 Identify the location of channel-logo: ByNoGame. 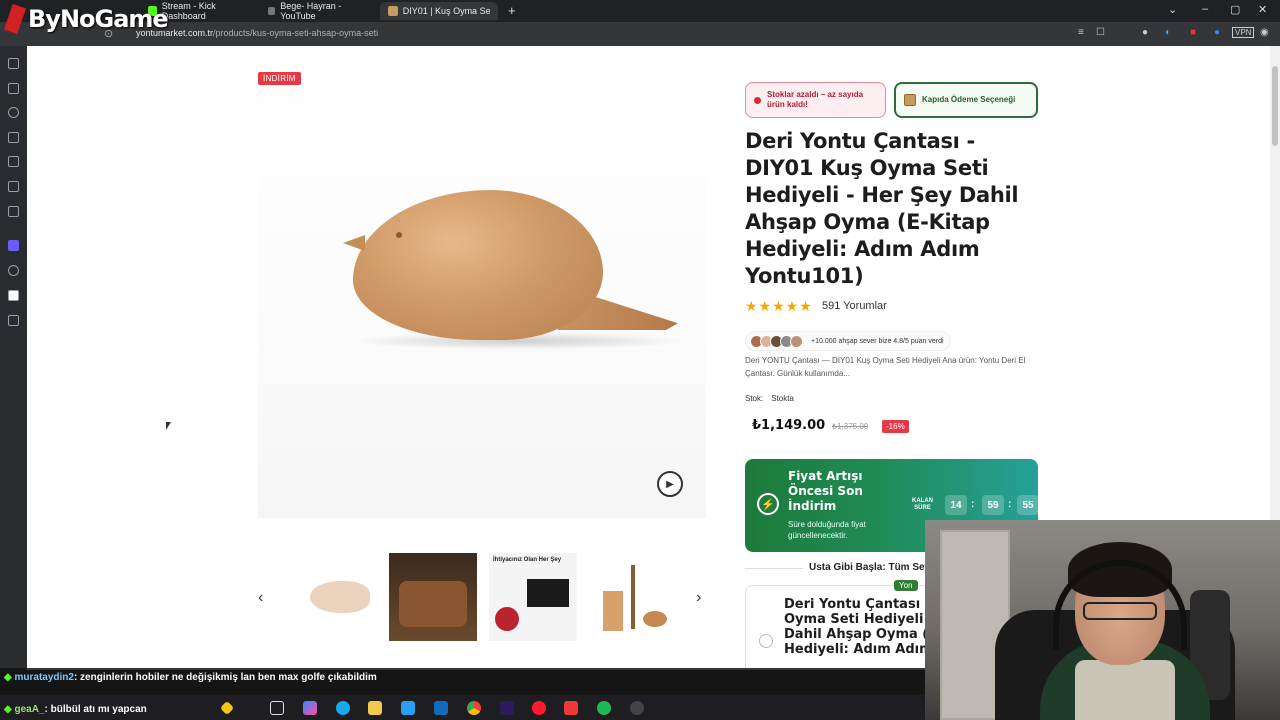
(87, 19).